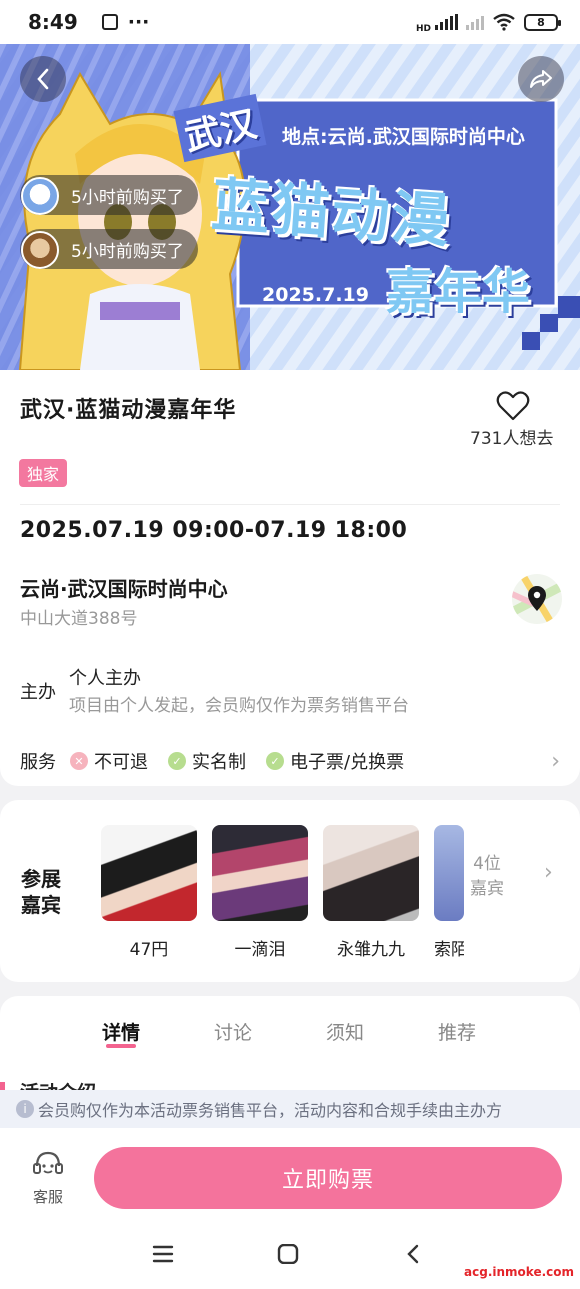  I want to click on service-item: ✓ 实名制, so click(207, 761).